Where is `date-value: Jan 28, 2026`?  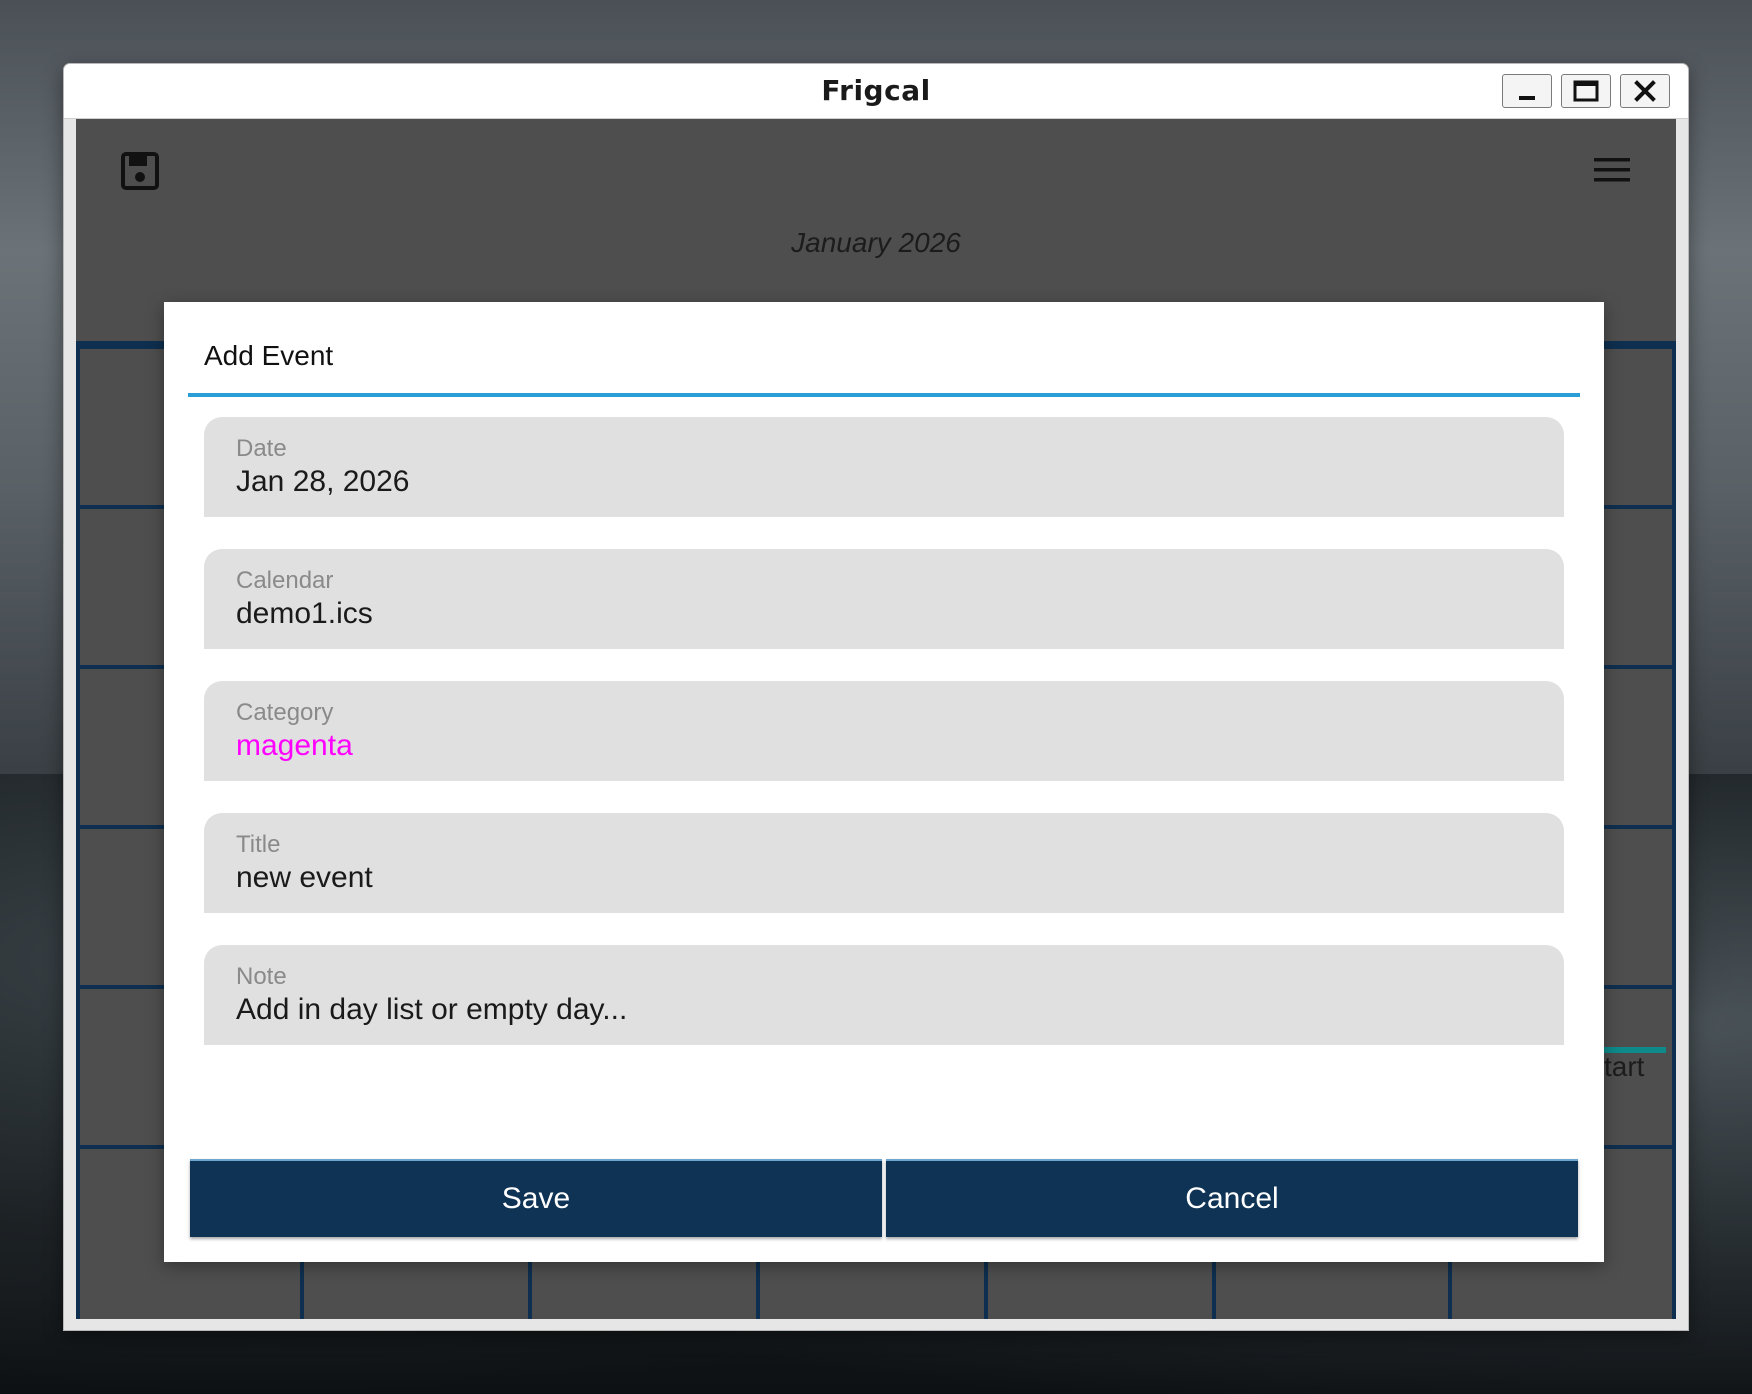 date-value: Jan 28, 2026 is located at coordinates (323, 481).